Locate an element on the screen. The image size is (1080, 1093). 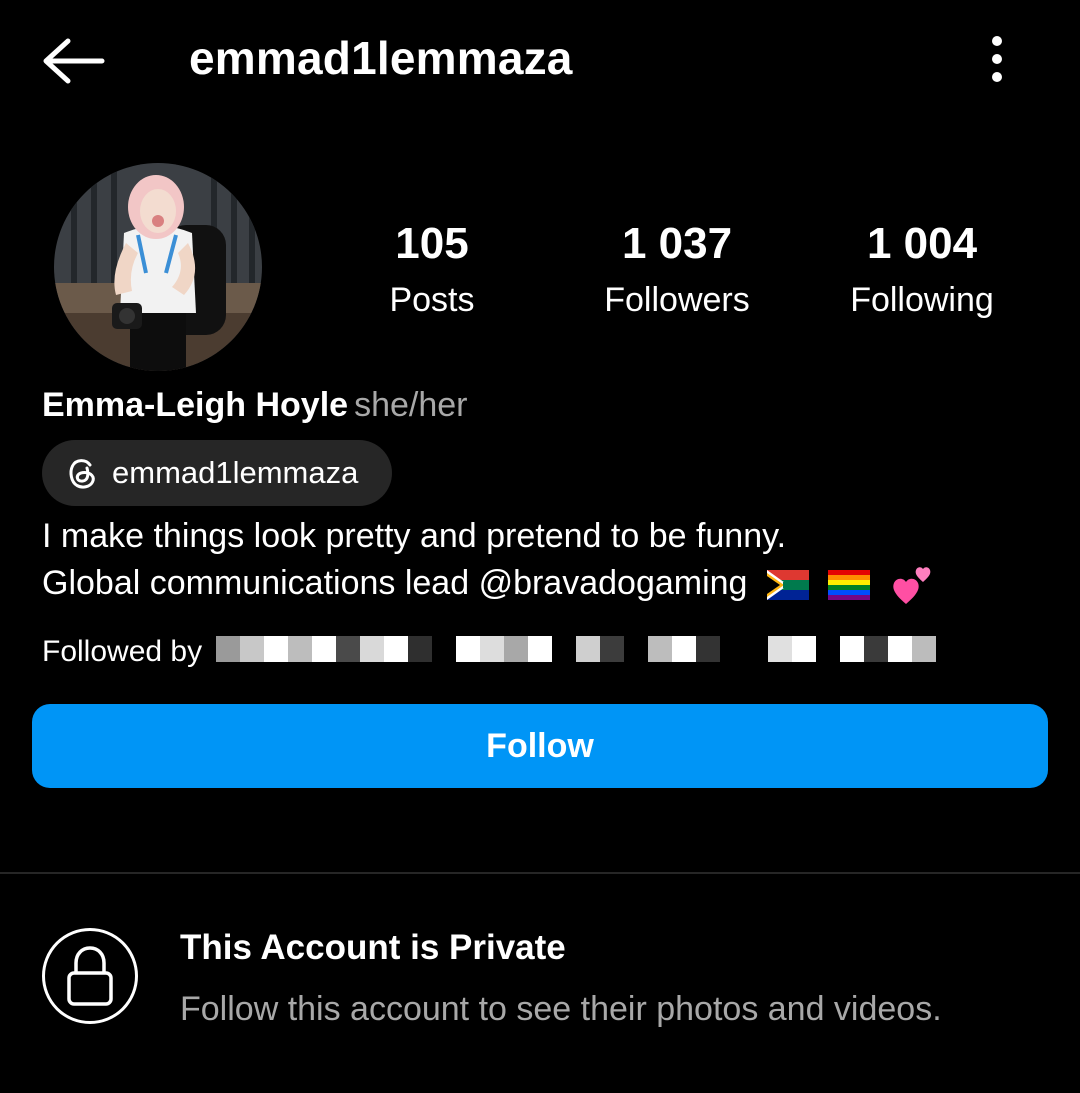
top-bar: emmad1lemmaza is located at coordinates (540, 60).